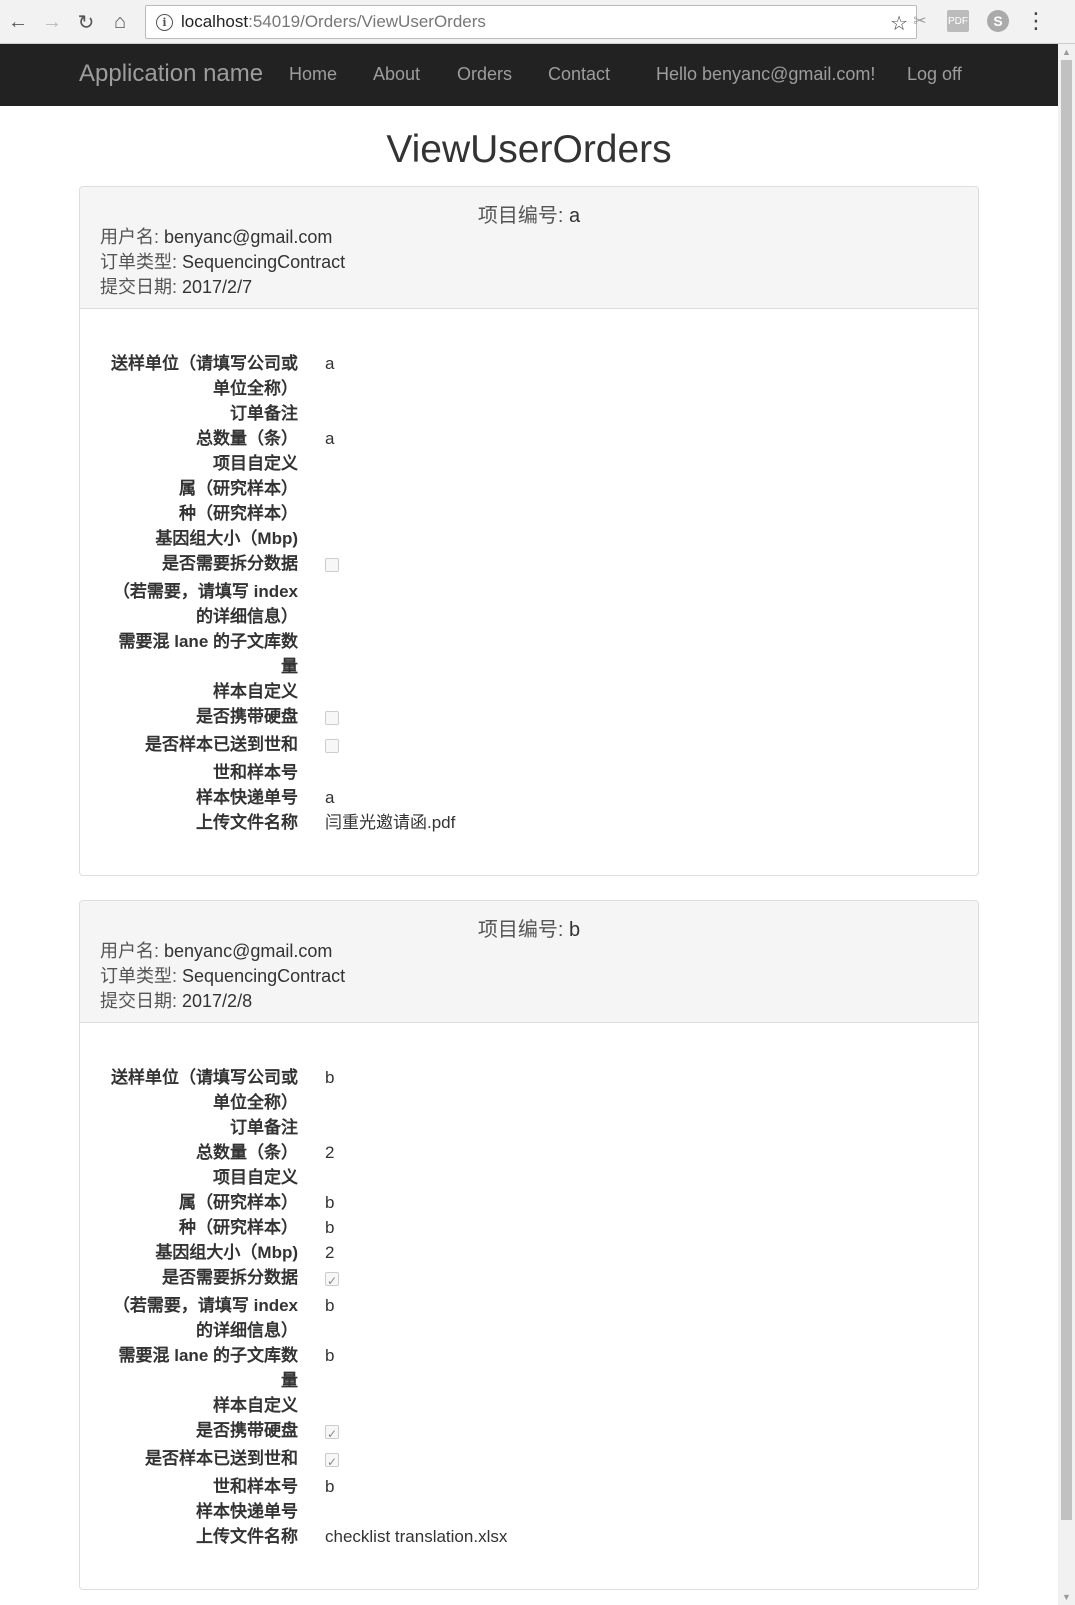  I want to click on detail-label: 订单备注, so click(193, 413).